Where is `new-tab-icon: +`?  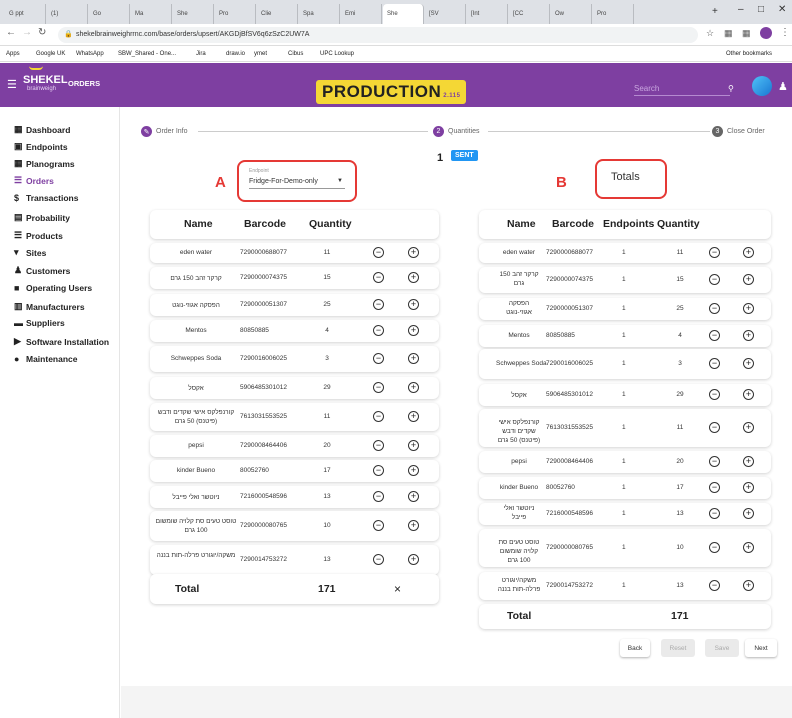
new-tab-icon: + is located at coordinates (715, 11).